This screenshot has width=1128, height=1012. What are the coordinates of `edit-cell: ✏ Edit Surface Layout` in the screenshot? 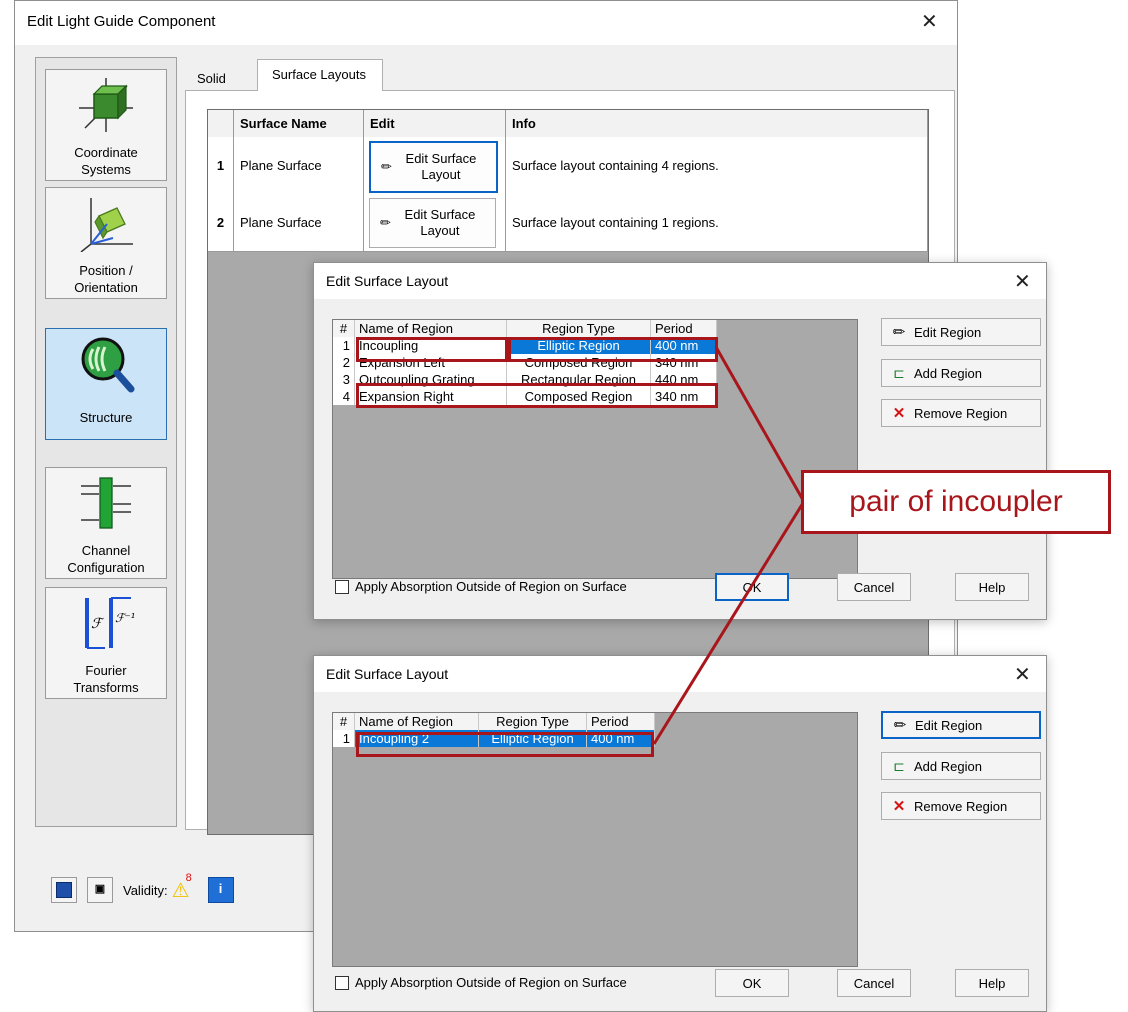 It's located at (435, 222).